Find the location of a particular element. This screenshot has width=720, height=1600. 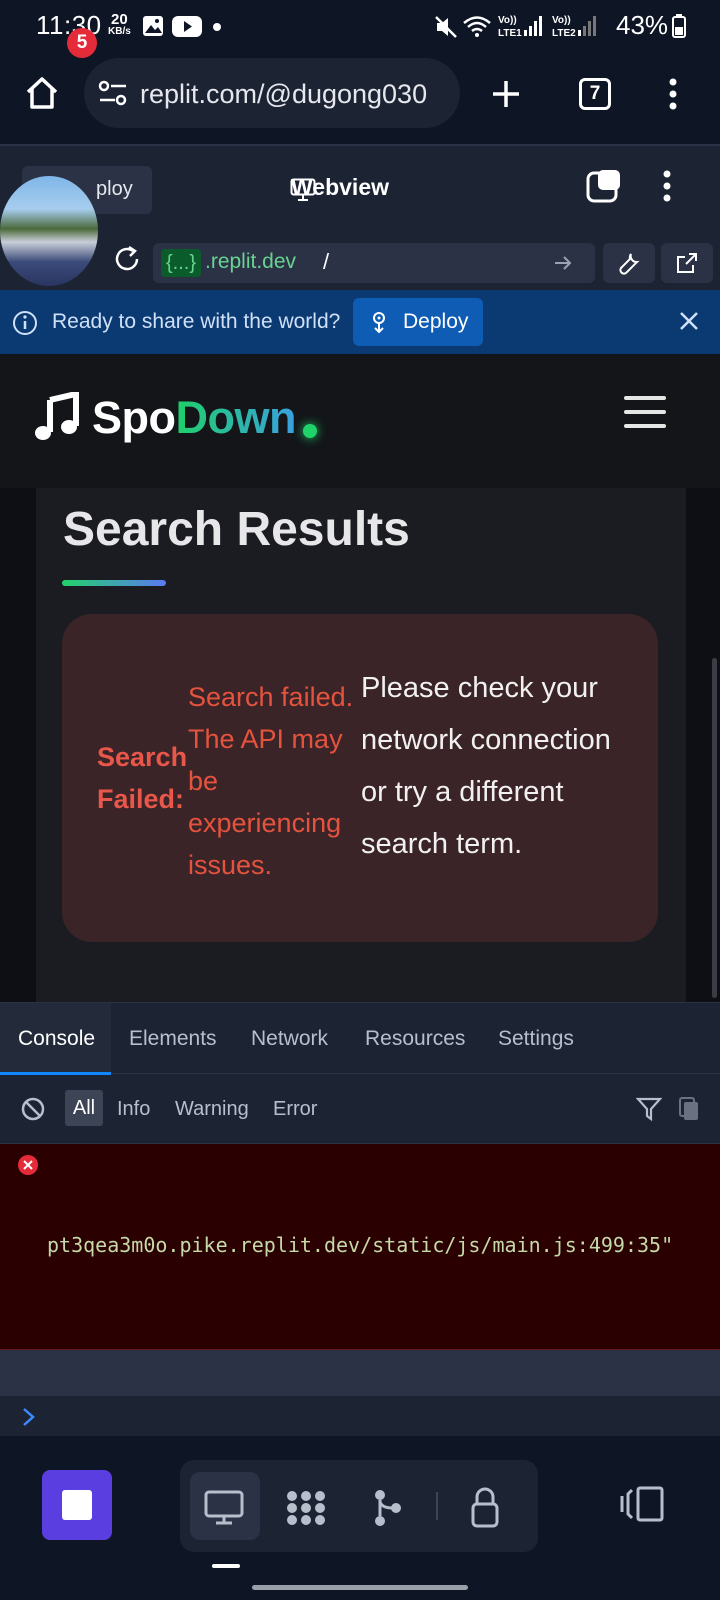

deploy-tab-label: ploy is located at coordinates (114, 189).